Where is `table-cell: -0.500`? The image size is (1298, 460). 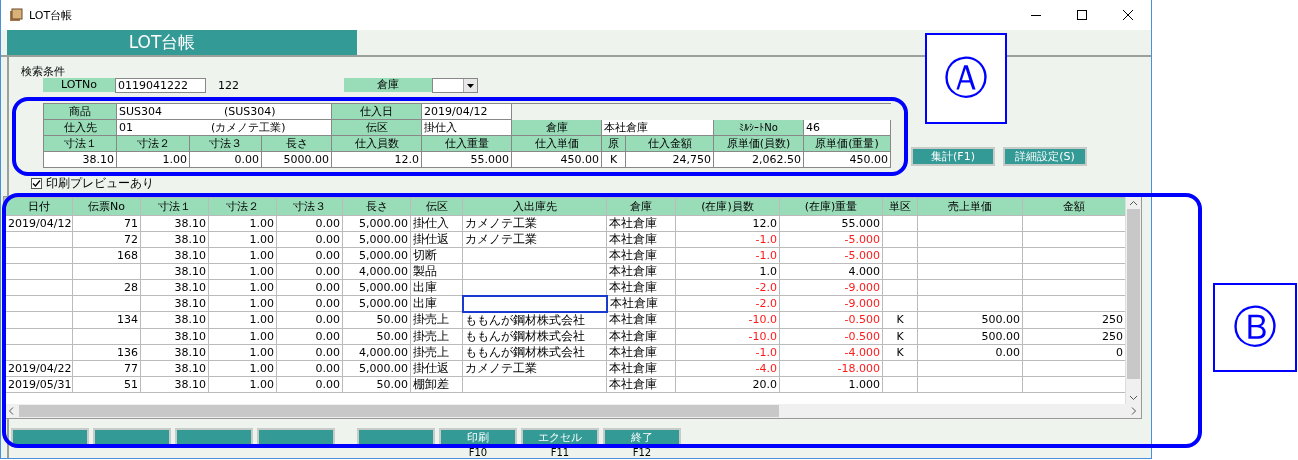
table-cell: -0.500 is located at coordinates (831, 319).